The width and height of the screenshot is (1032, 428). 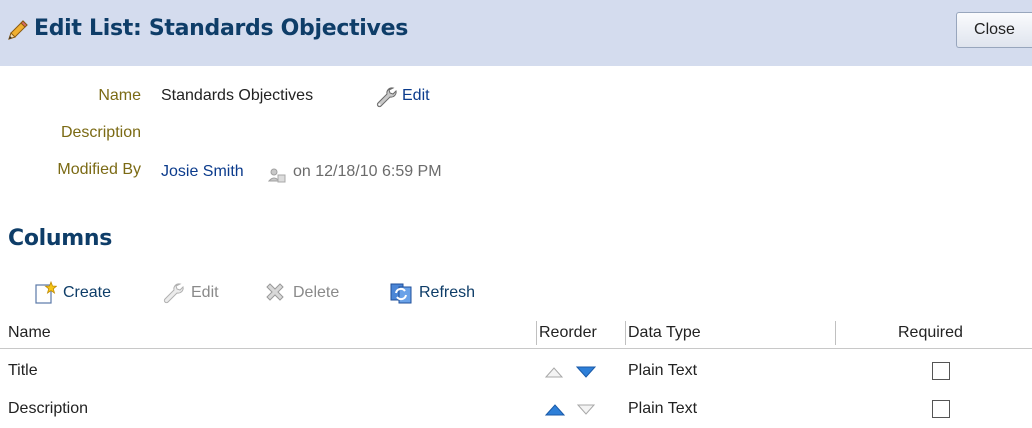 I want to click on name-value: Standards Objectives, so click(x=237, y=95).